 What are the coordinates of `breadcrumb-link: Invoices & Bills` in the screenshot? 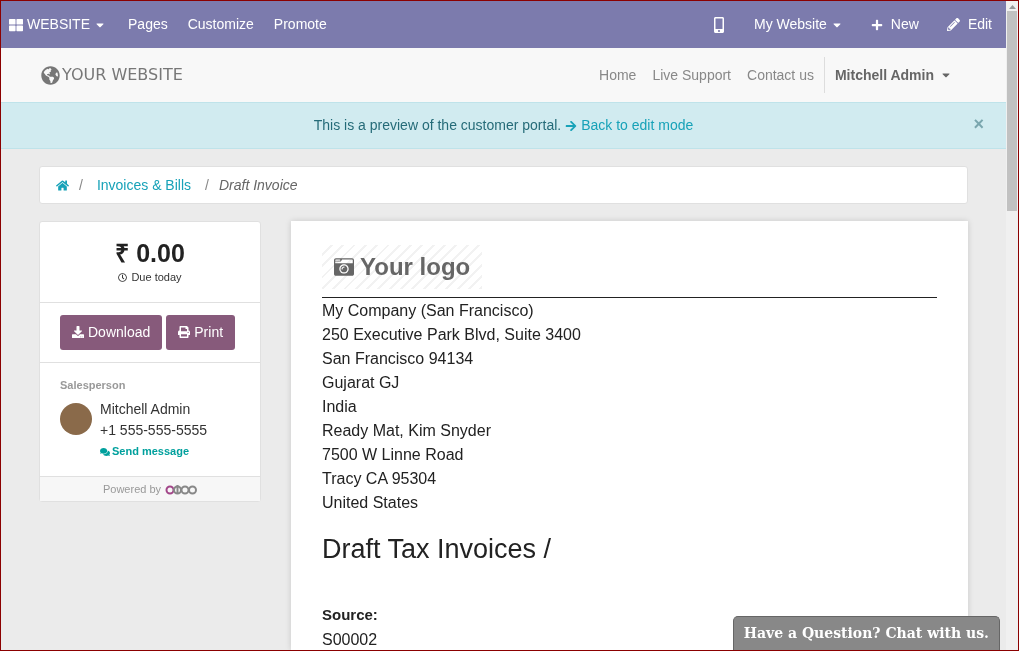 It's located at (144, 185).